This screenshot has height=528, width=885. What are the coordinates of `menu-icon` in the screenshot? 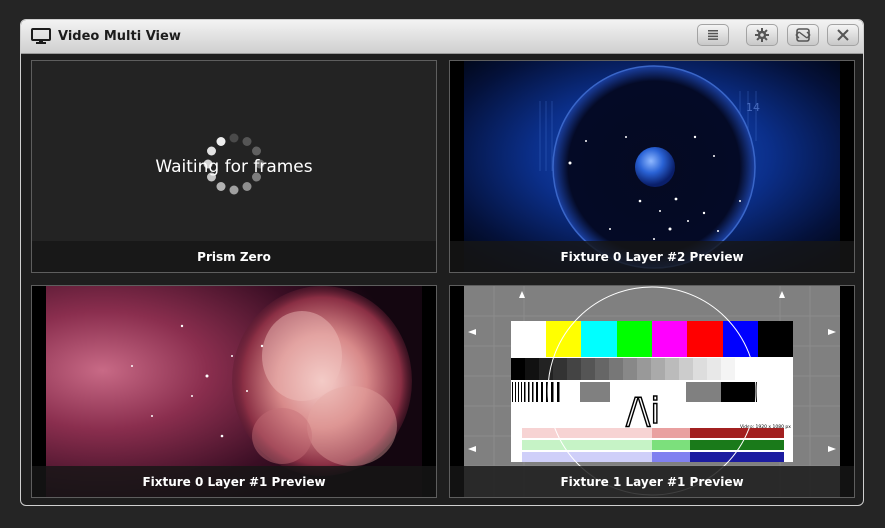 It's located at (713, 35).